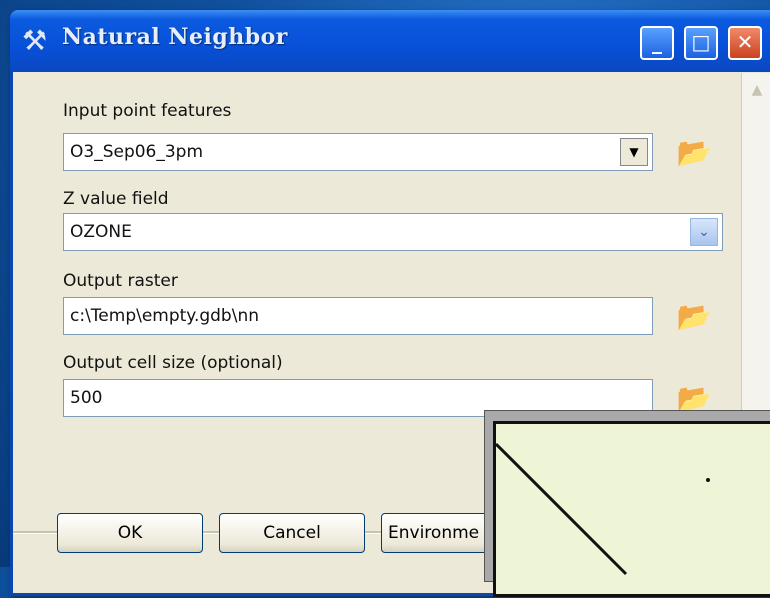 The width and height of the screenshot is (770, 598). What do you see at coordinates (175, 37) in the screenshot?
I see `window-title: Natural Neighbor` at bounding box center [175, 37].